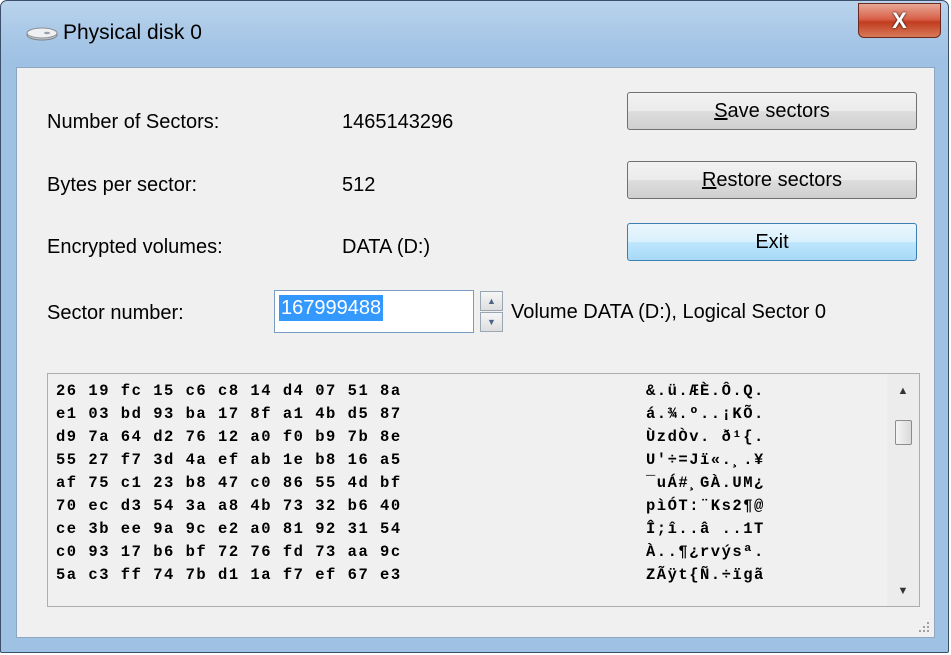  I want to click on encrypted-volumes-value: DATA (D:), so click(386, 247).